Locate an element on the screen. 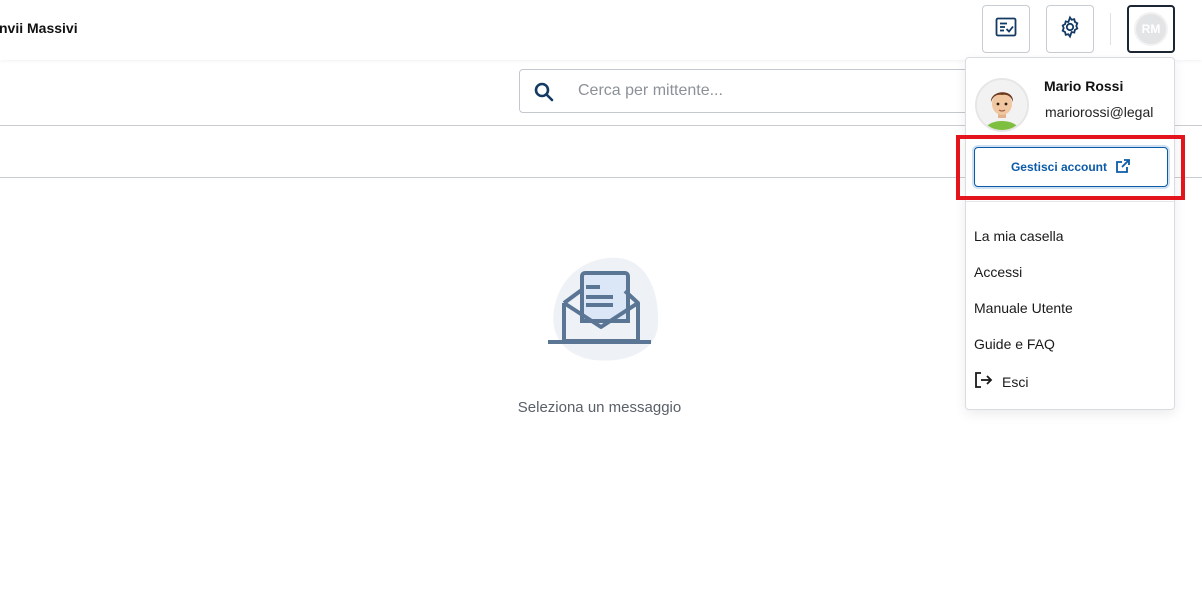  search-box is located at coordinates (754, 91).